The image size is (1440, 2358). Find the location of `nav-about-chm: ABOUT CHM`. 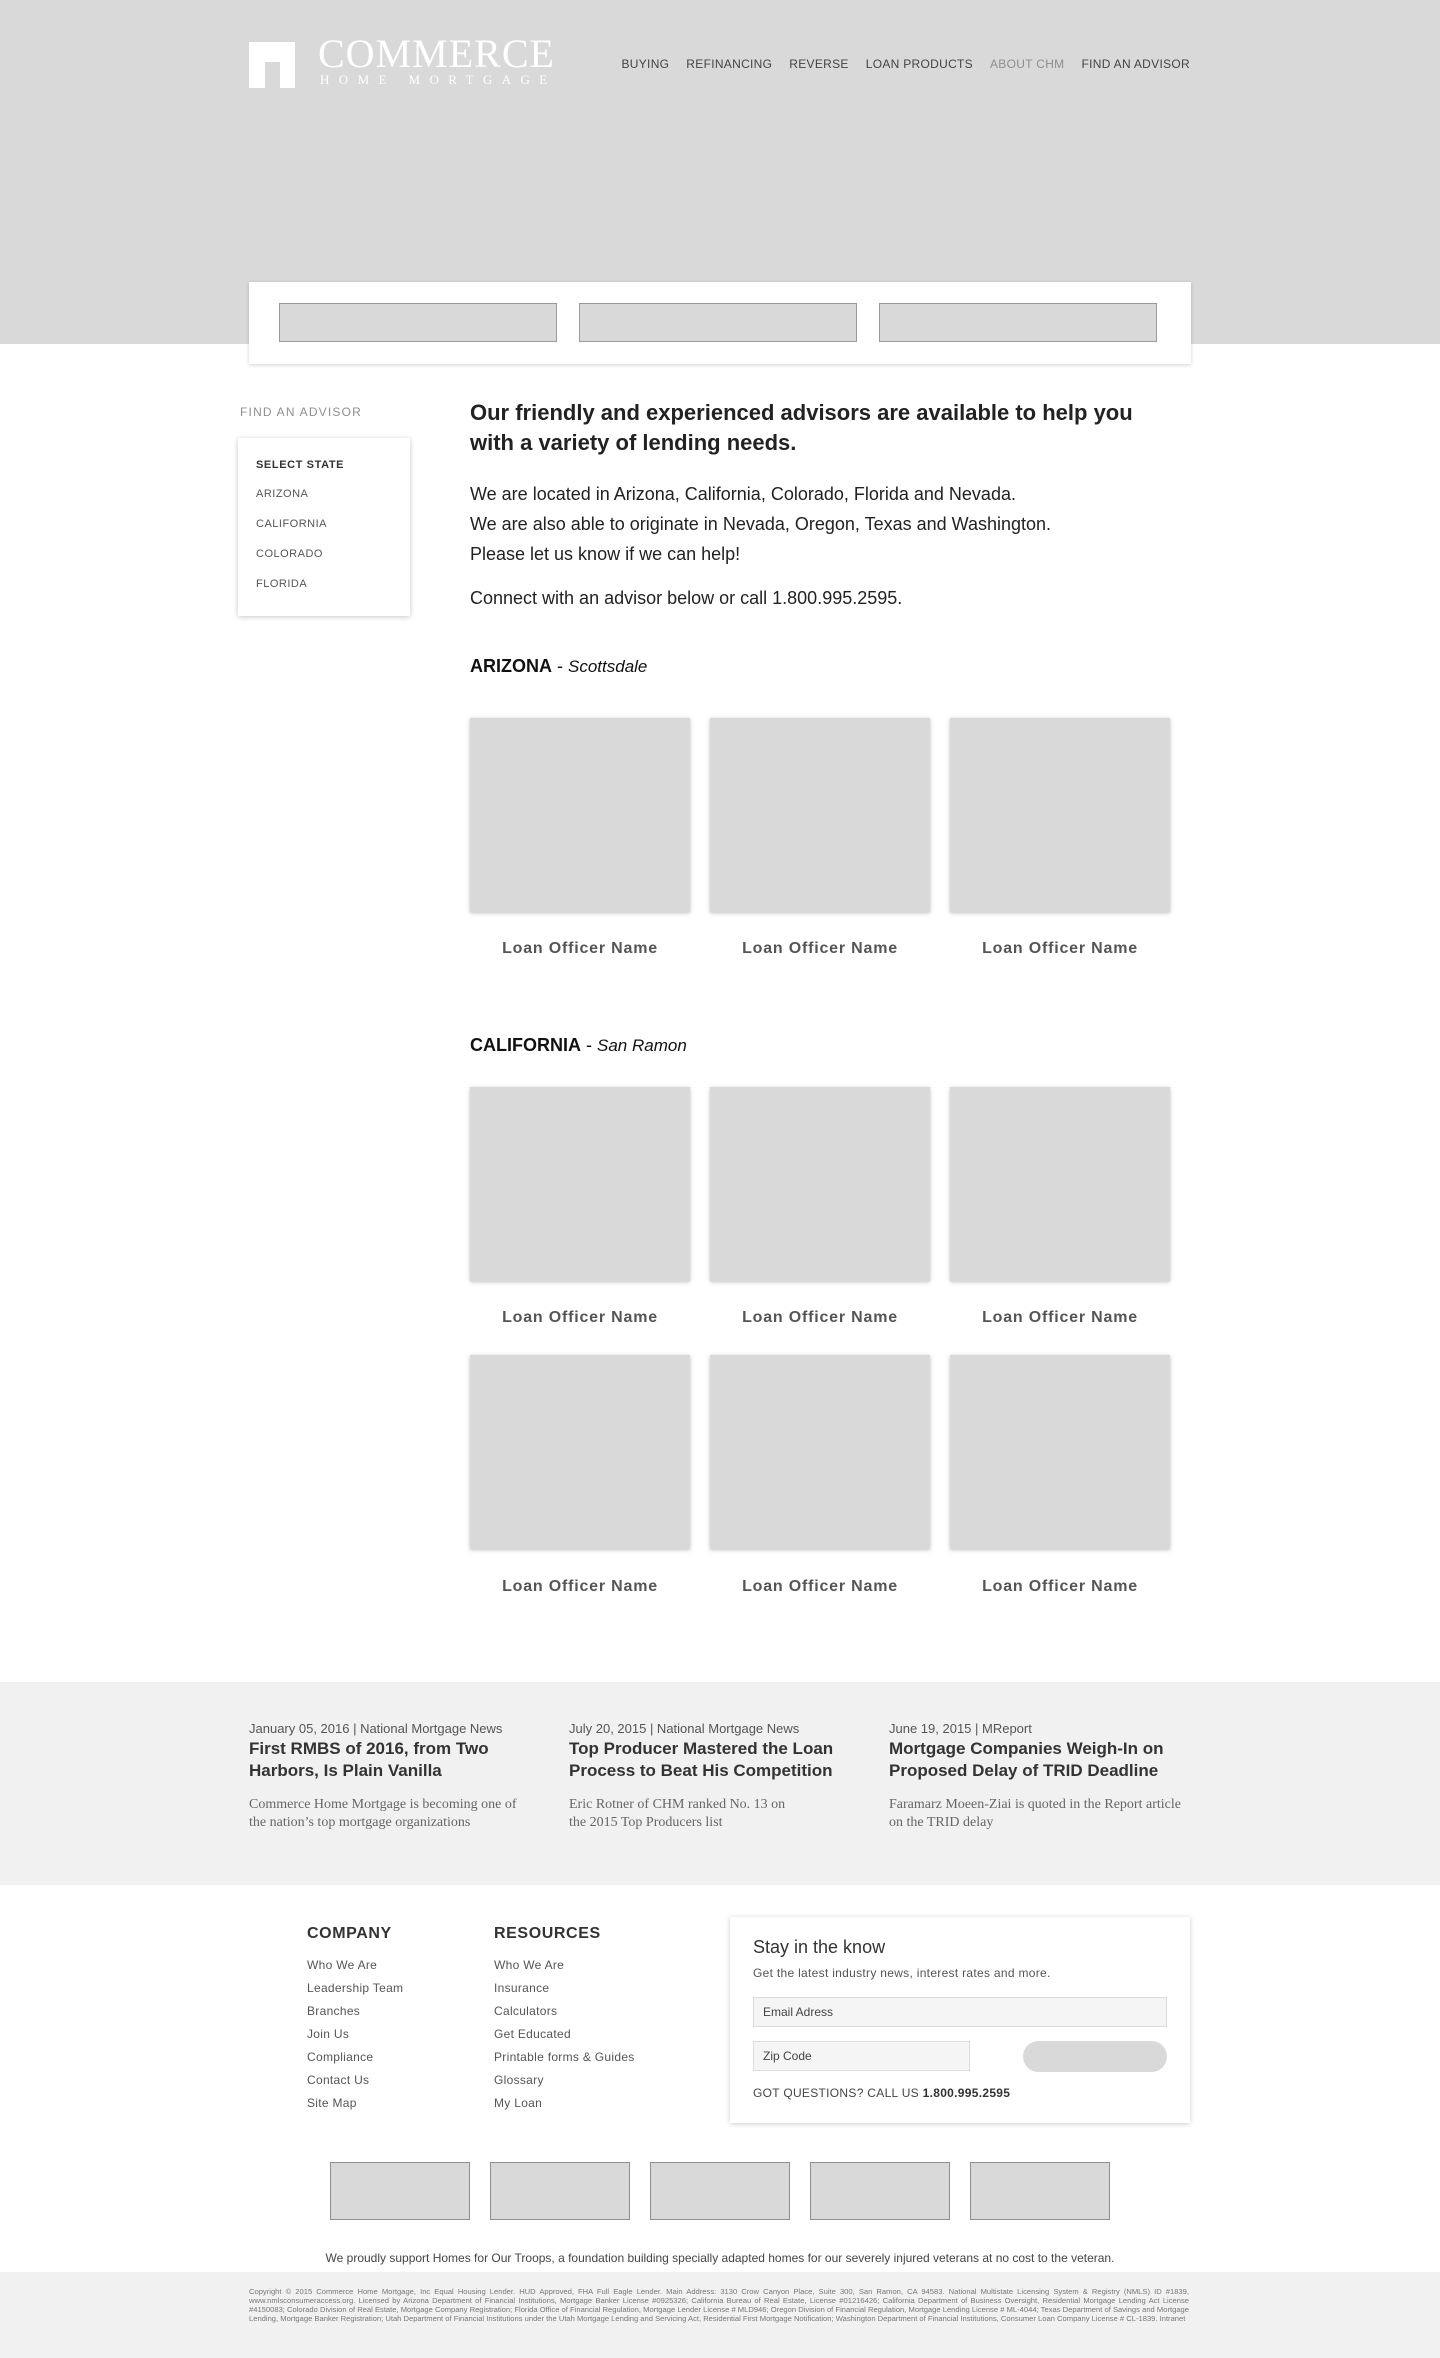

nav-about-chm: ABOUT CHM is located at coordinates (1027, 64).